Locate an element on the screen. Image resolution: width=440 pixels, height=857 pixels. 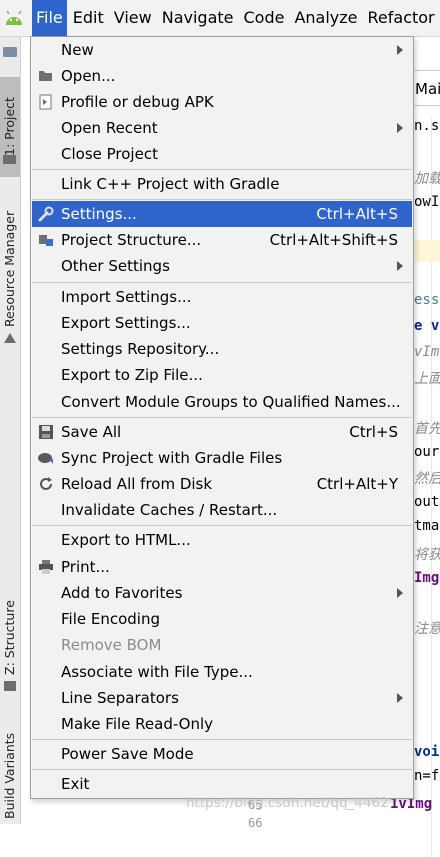
code-fragment: essL is located at coordinates (427, 300).